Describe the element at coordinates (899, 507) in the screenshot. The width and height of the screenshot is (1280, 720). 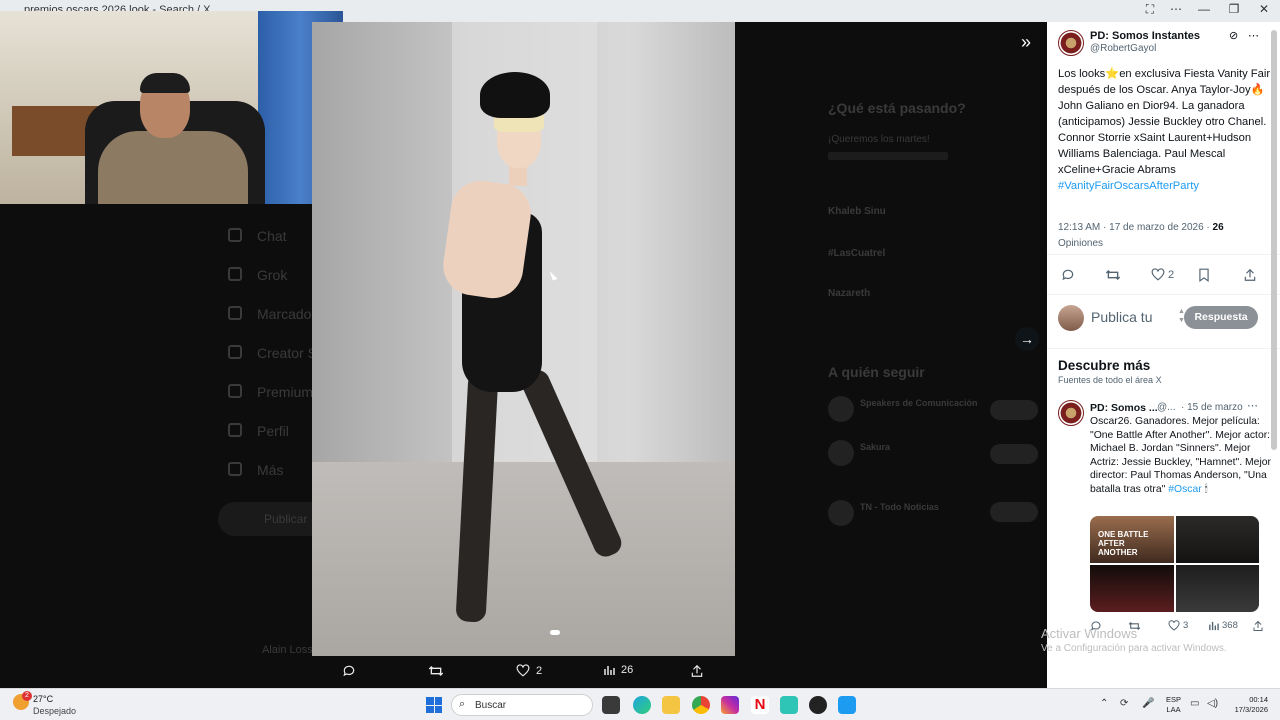
I see `follow-suggestion: TN - Todo Noticias` at that location.